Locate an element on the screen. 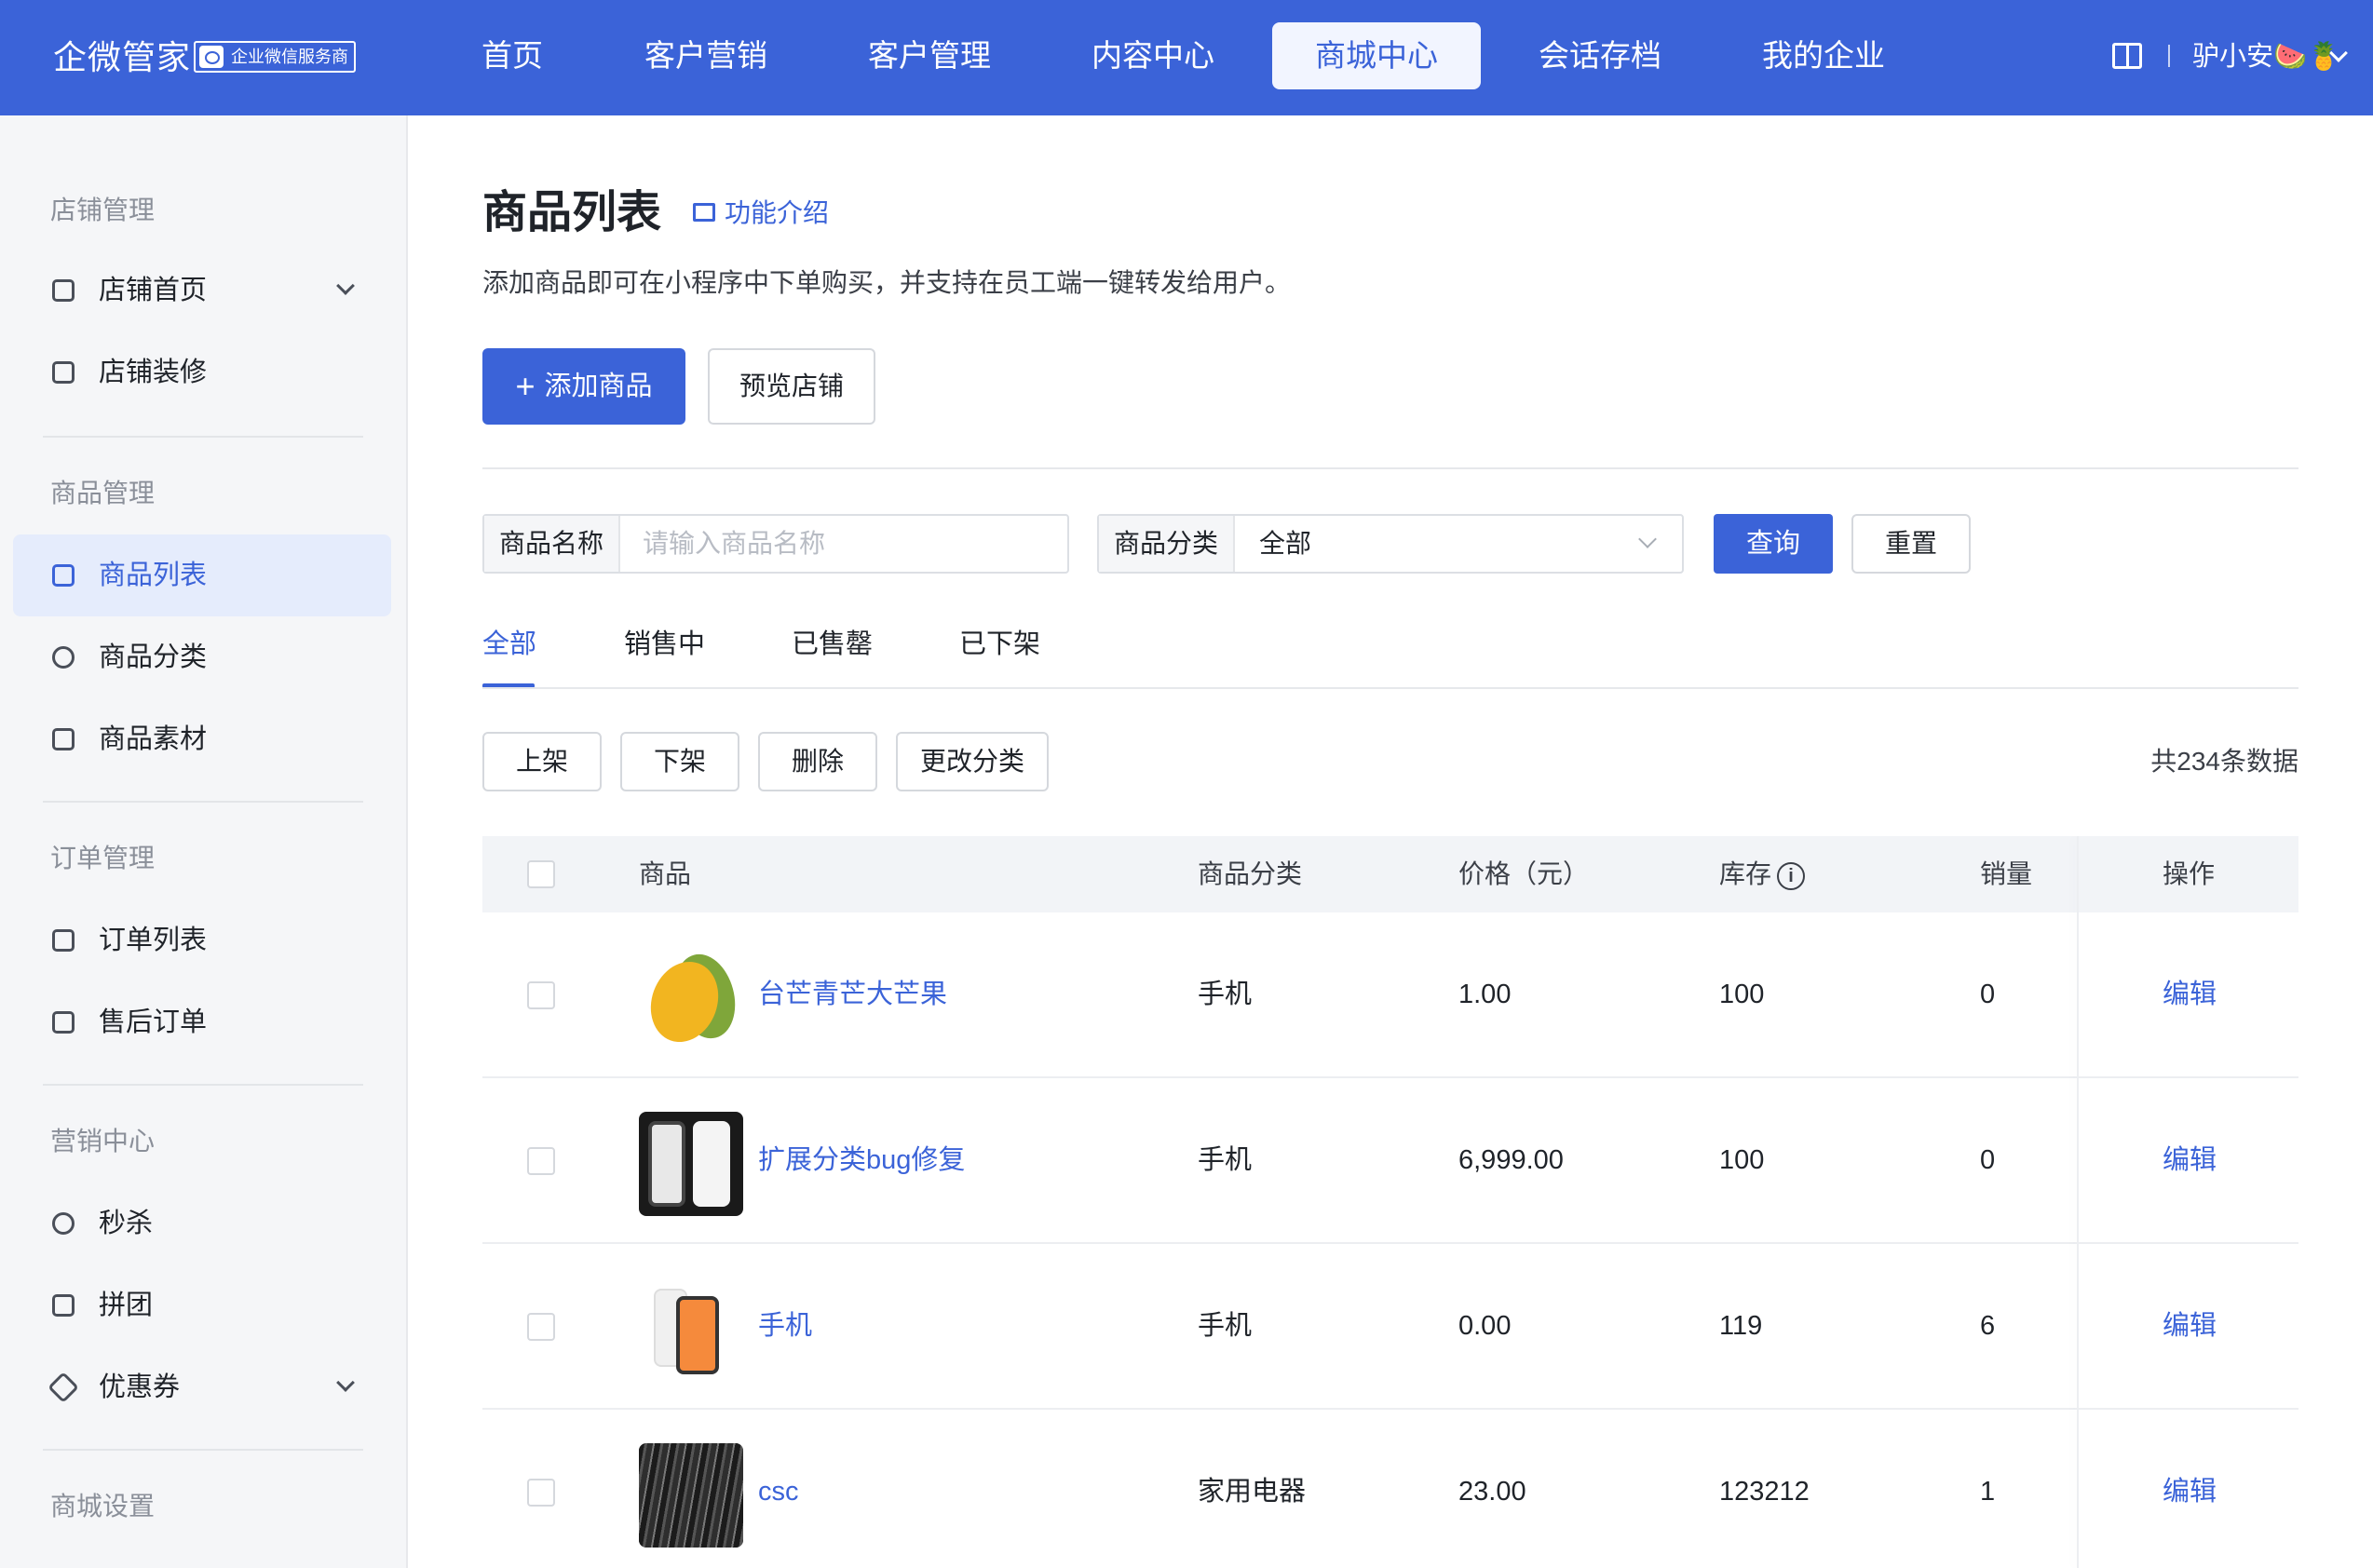 The width and height of the screenshot is (2373, 1568). sidebar-item-group-buy: 拼团 is located at coordinates (202, 1305).